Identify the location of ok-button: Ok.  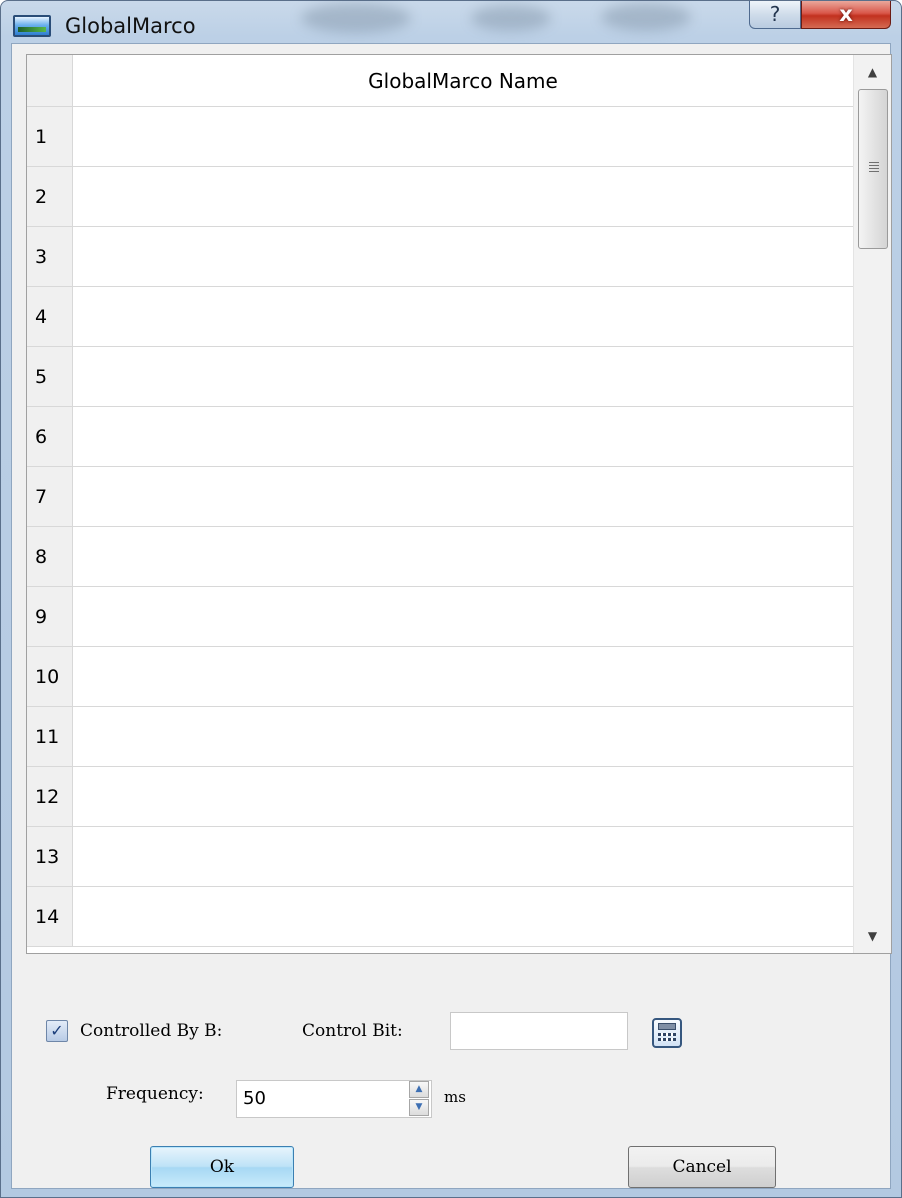
(222, 1167).